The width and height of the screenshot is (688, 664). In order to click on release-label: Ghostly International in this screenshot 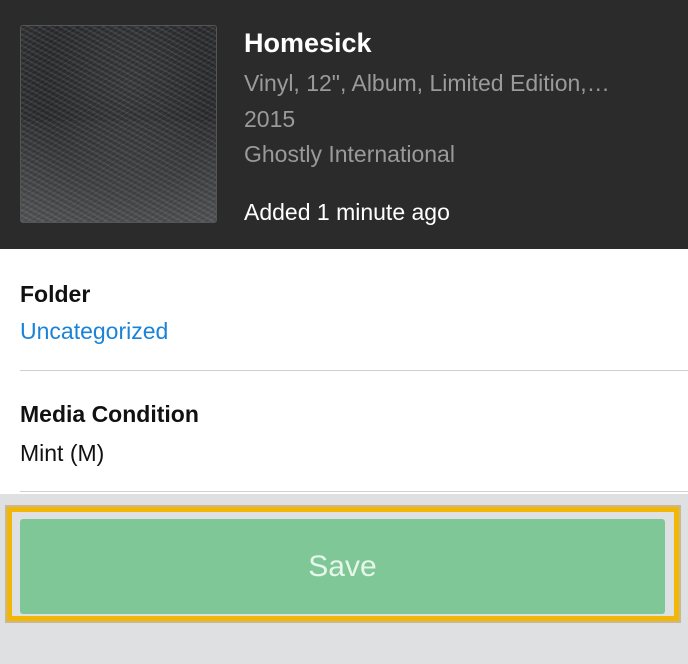, I will do `click(349, 154)`.